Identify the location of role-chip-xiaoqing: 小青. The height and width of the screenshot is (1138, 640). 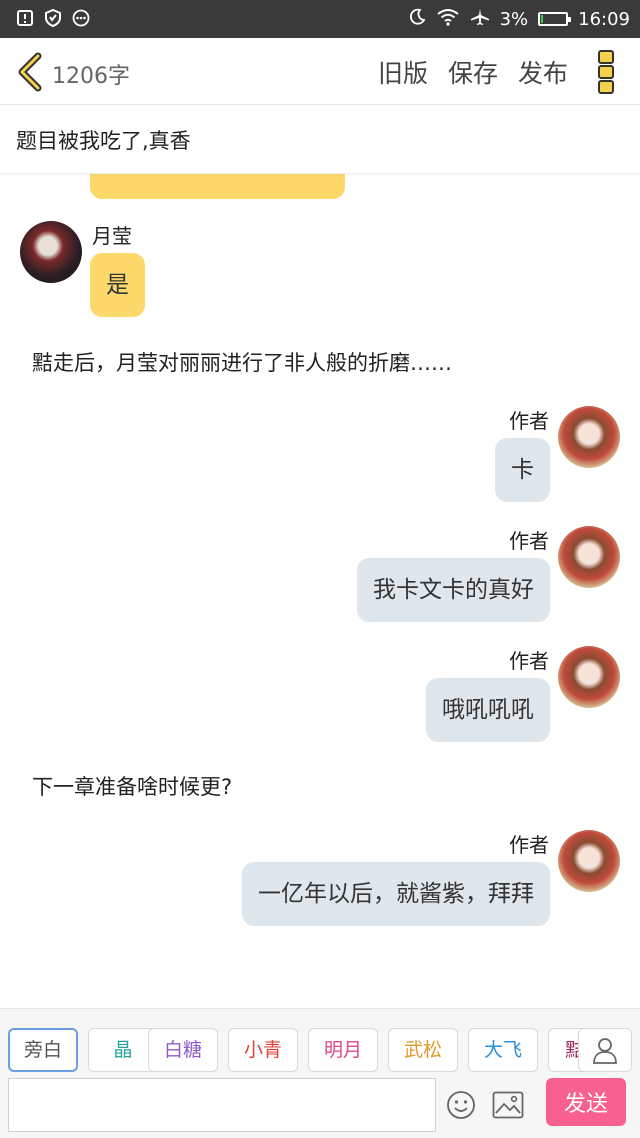
(263, 1050).